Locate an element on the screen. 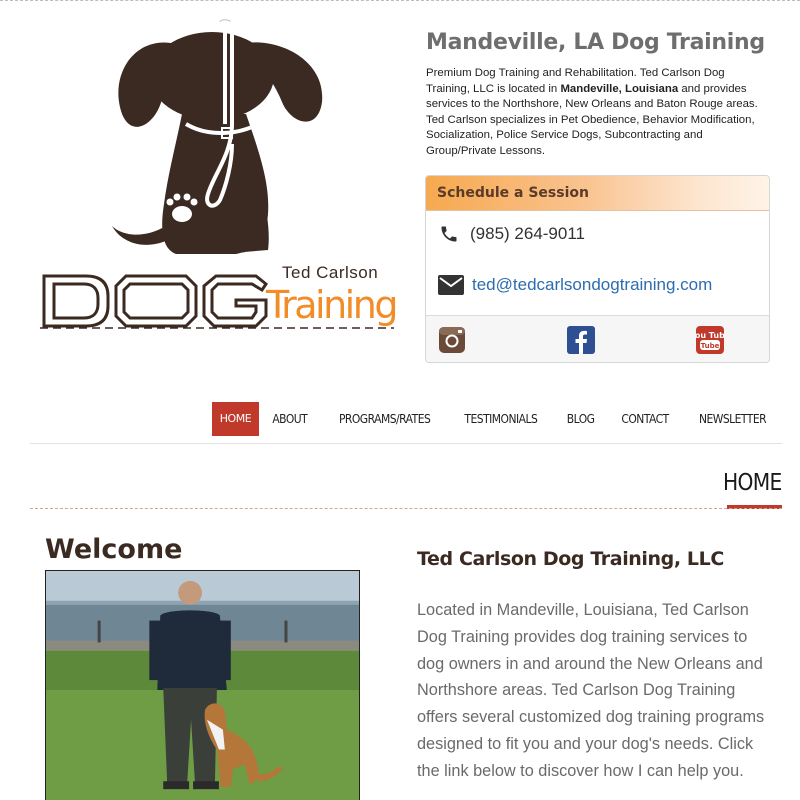 The width and height of the screenshot is (800, 800). email-row: ted@tedcarlsondogtraining.com is located at coordinates (575, 285).